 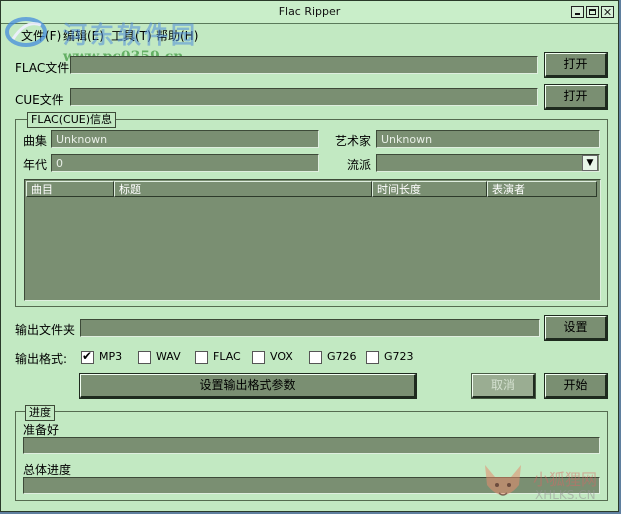 I want to click on output-settings-button: 设置, so click(x=576, y=328).